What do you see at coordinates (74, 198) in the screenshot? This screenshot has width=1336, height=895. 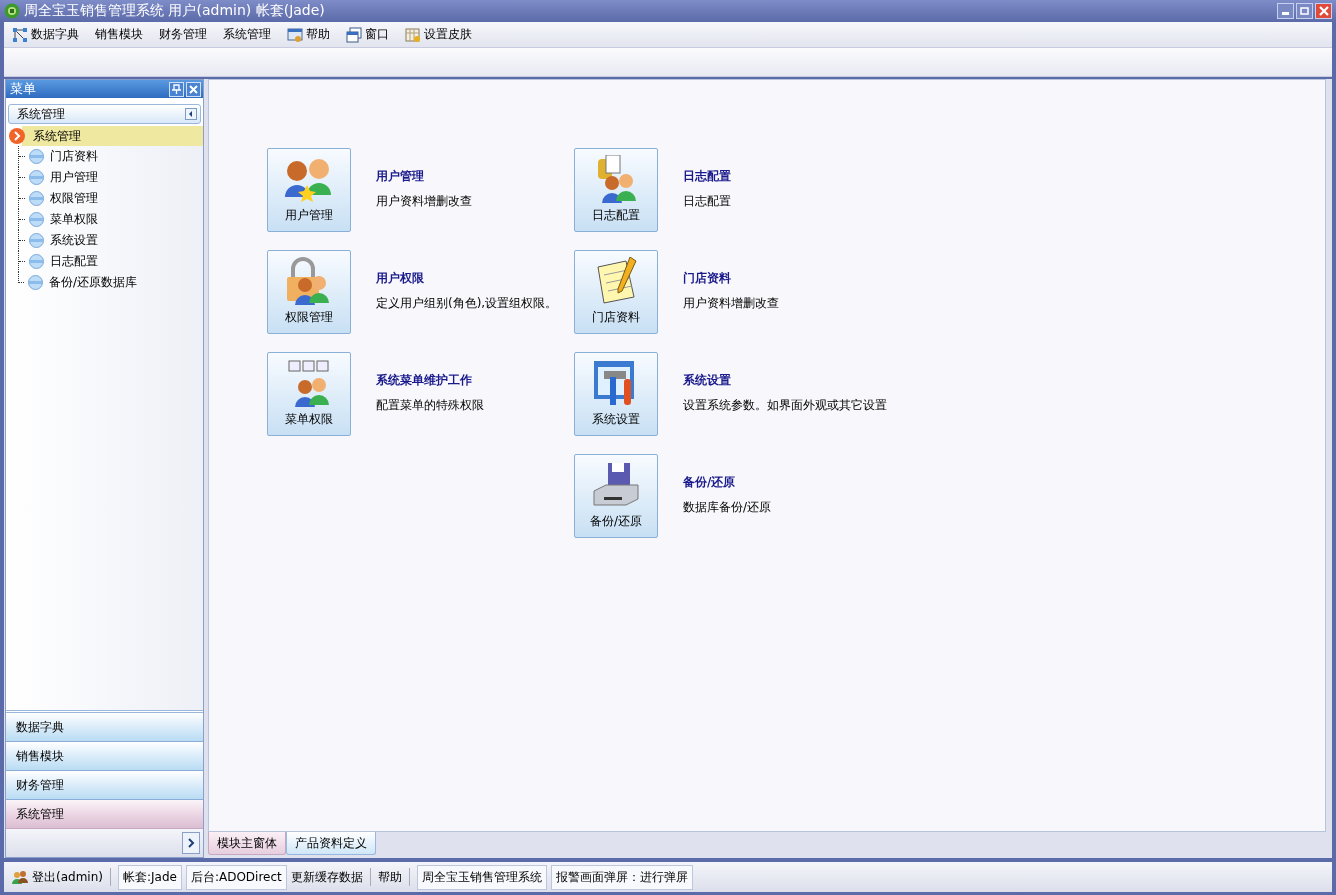 I see `tree-item: 权限管理` at bounding box center [74, 198].